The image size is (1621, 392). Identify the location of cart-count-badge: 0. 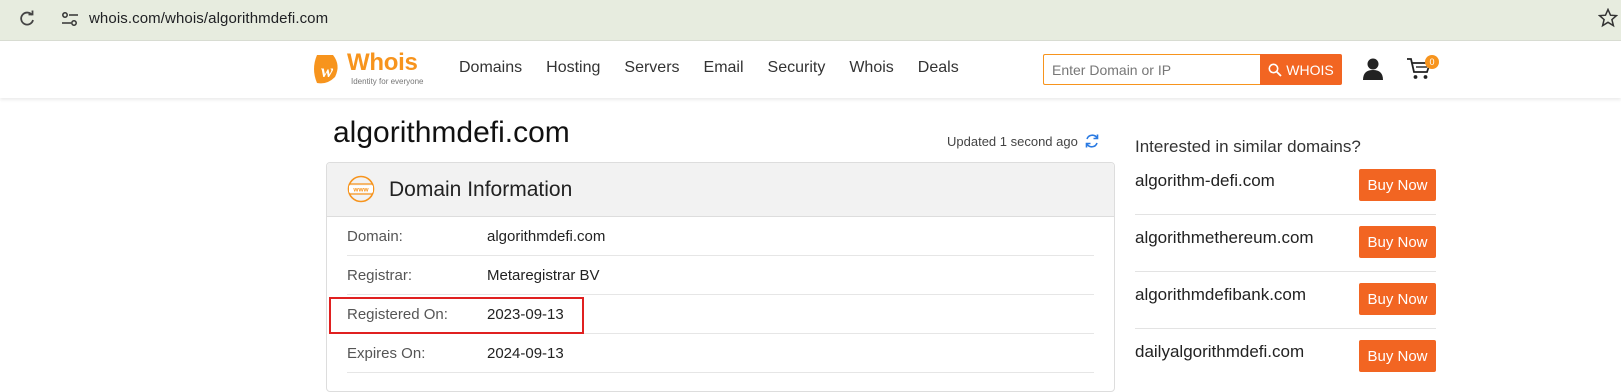
(1432, 62).